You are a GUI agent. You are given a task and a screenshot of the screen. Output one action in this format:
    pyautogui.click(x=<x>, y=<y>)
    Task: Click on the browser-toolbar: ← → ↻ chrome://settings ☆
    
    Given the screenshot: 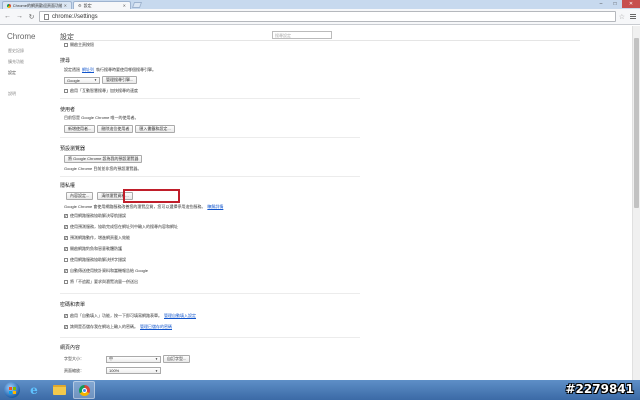 What is the action you would take?
    pyautogui.click(x=320, y=17)
    